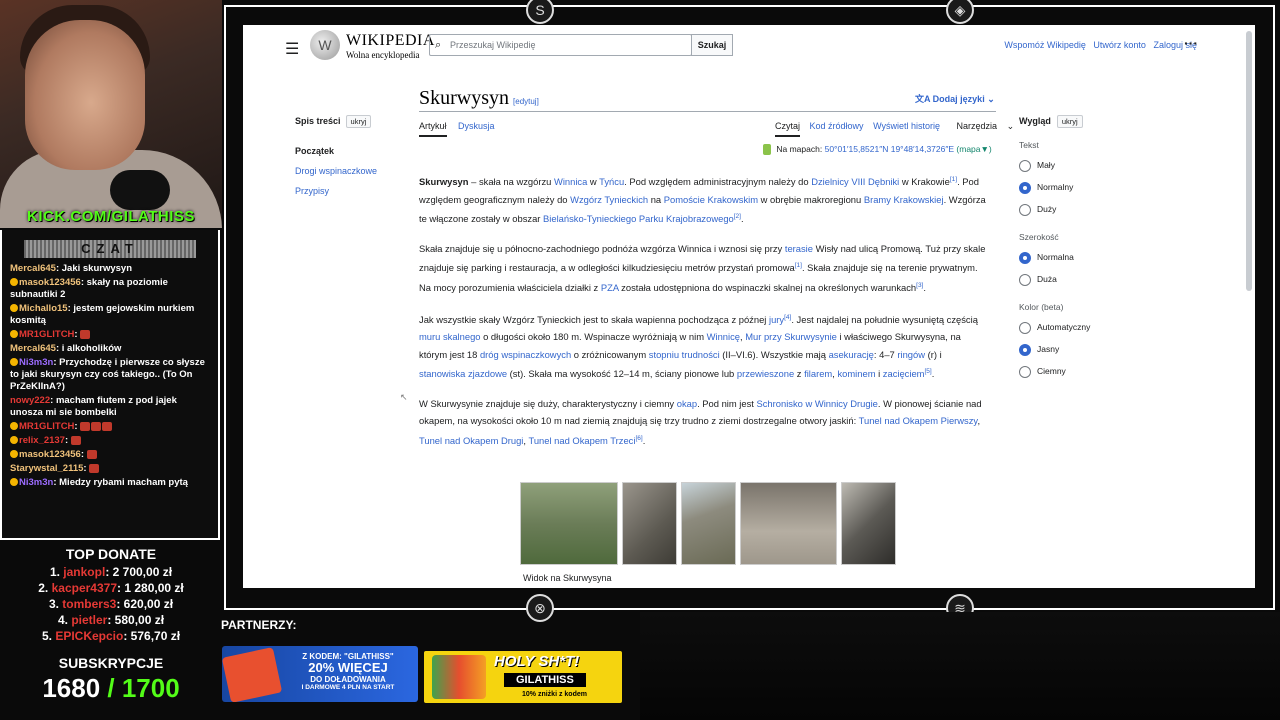  What do you see at coordinates (350, 171) in the screenshot?
I see `toc-item: Drogi wspinaczkowe` at bounding box center [350, 171].